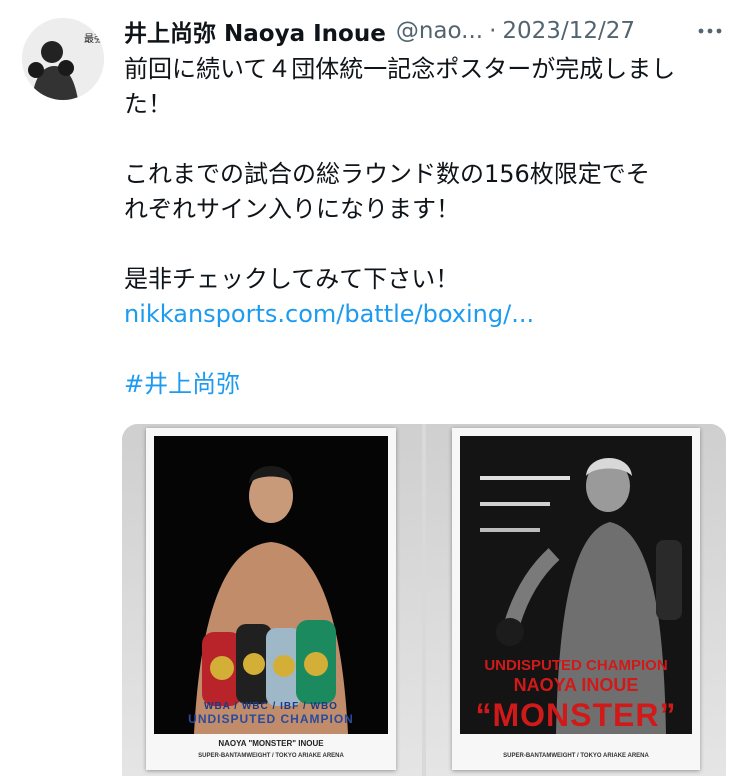 The height and width of the screenshot is (776, 750). I want to click on avatar-photo: 最強, so click(63, 59).